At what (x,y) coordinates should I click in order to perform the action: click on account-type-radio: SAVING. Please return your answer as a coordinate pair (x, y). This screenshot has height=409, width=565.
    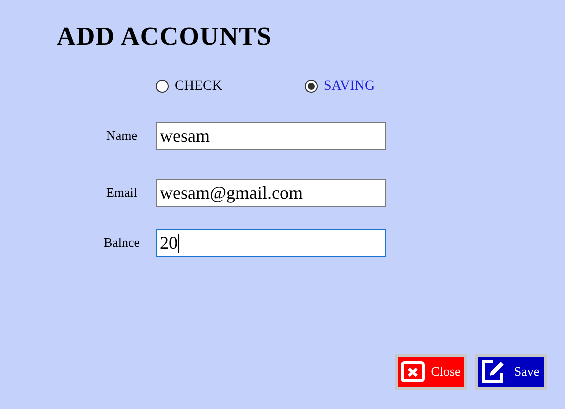
    Looking at the image, I should click on (379, 86).